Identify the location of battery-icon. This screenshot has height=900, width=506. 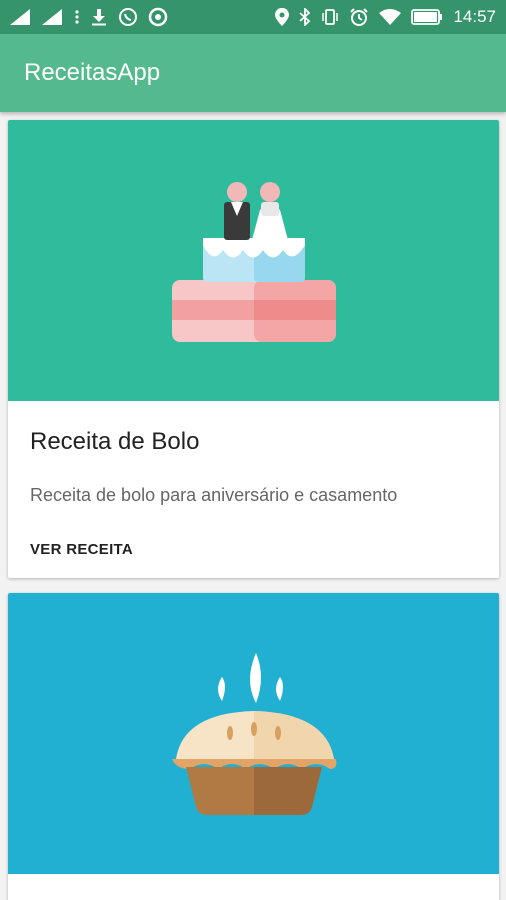
(427, 17).